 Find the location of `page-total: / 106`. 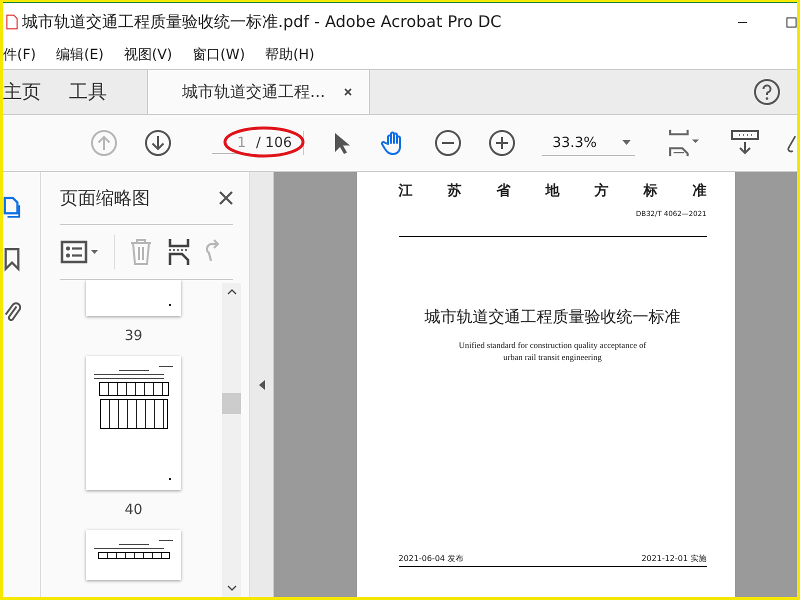

page-total: / 106 is located at coordinates (274, 143).